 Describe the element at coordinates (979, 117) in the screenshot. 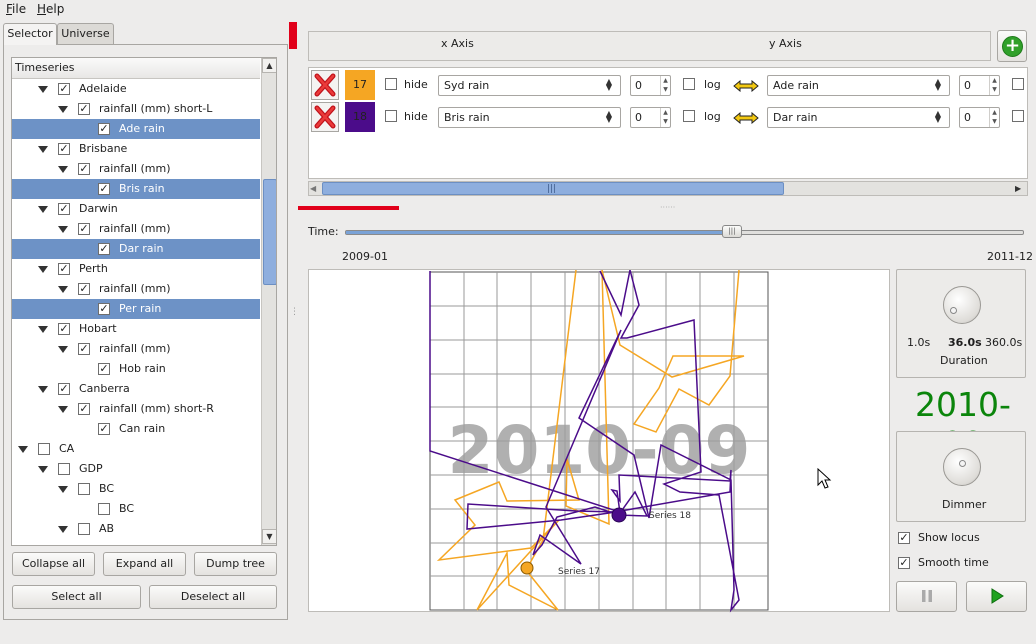

I see `y-offset-18-spinbox: 0 ▲ ▼` at that location.